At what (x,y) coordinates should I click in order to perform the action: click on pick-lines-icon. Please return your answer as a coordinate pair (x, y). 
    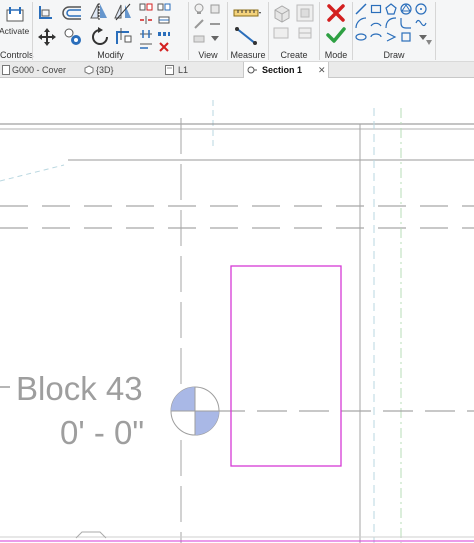
    Looking at the image, I should click on (391, 37).